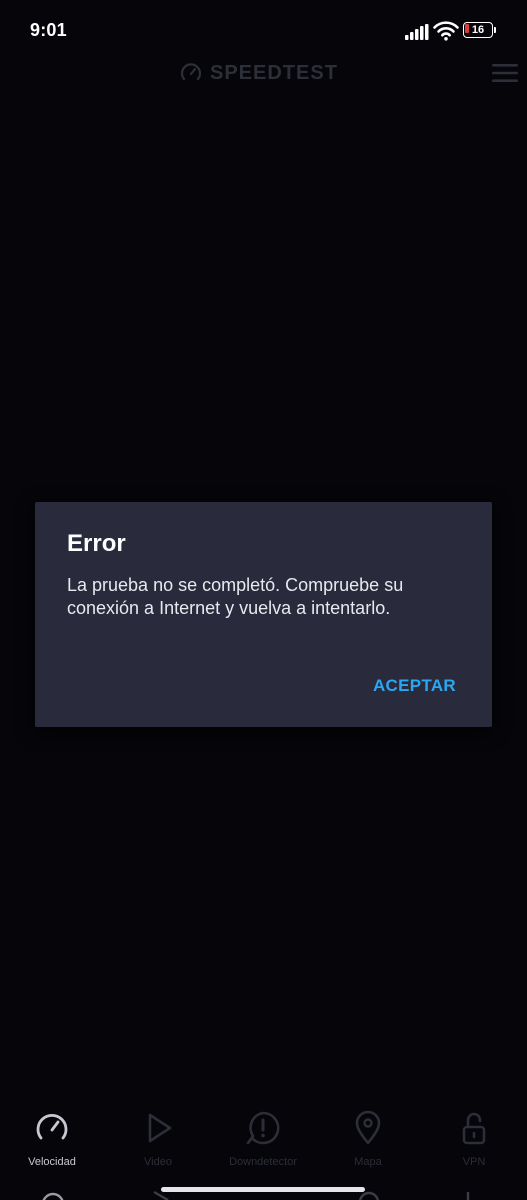 The height and width of the screenshot is (1200, 527). What do you see at coordinates (158, 1162) in the screenshot?
I see `nav-label: Video` at bounding box center [158, 1162].